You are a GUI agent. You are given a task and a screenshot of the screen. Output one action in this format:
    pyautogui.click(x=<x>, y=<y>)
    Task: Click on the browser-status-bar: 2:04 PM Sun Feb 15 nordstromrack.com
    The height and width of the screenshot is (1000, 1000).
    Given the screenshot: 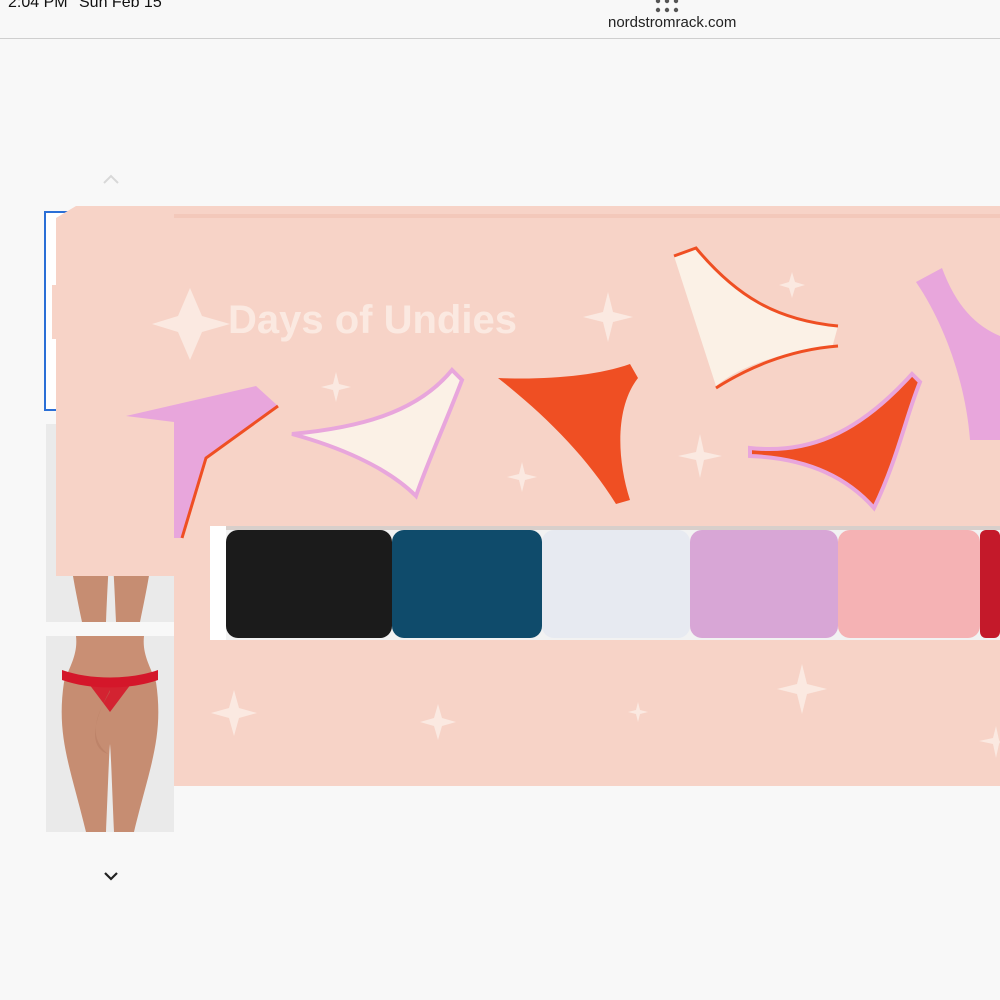 What is the action you would take?
    pyautogui.click(x=500, y=19)
    